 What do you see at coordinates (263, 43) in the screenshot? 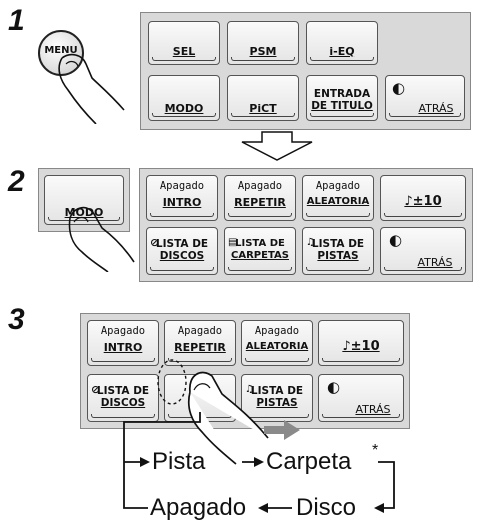
I see `psm-button: PSM` at bounding box center [263, 43].